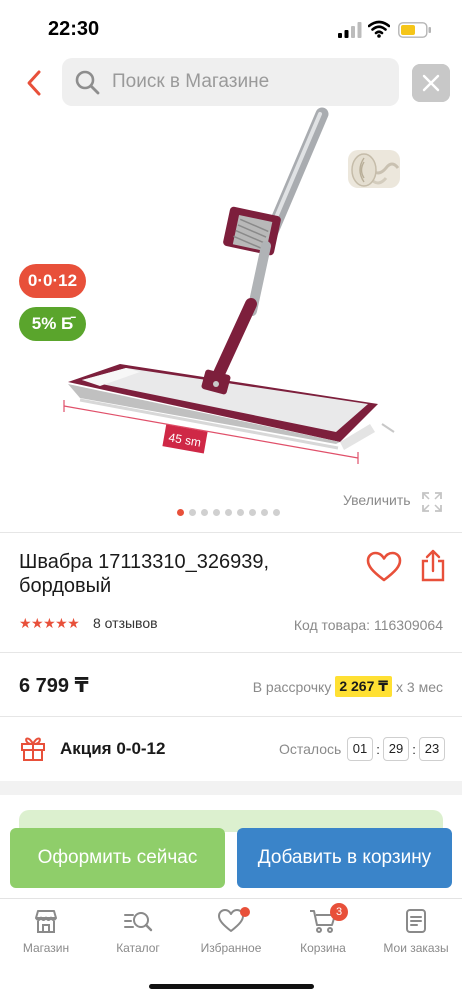 This screenshot has width=462, height=999. I want to click on zoom-link: Увеличить, so click(377, 500).